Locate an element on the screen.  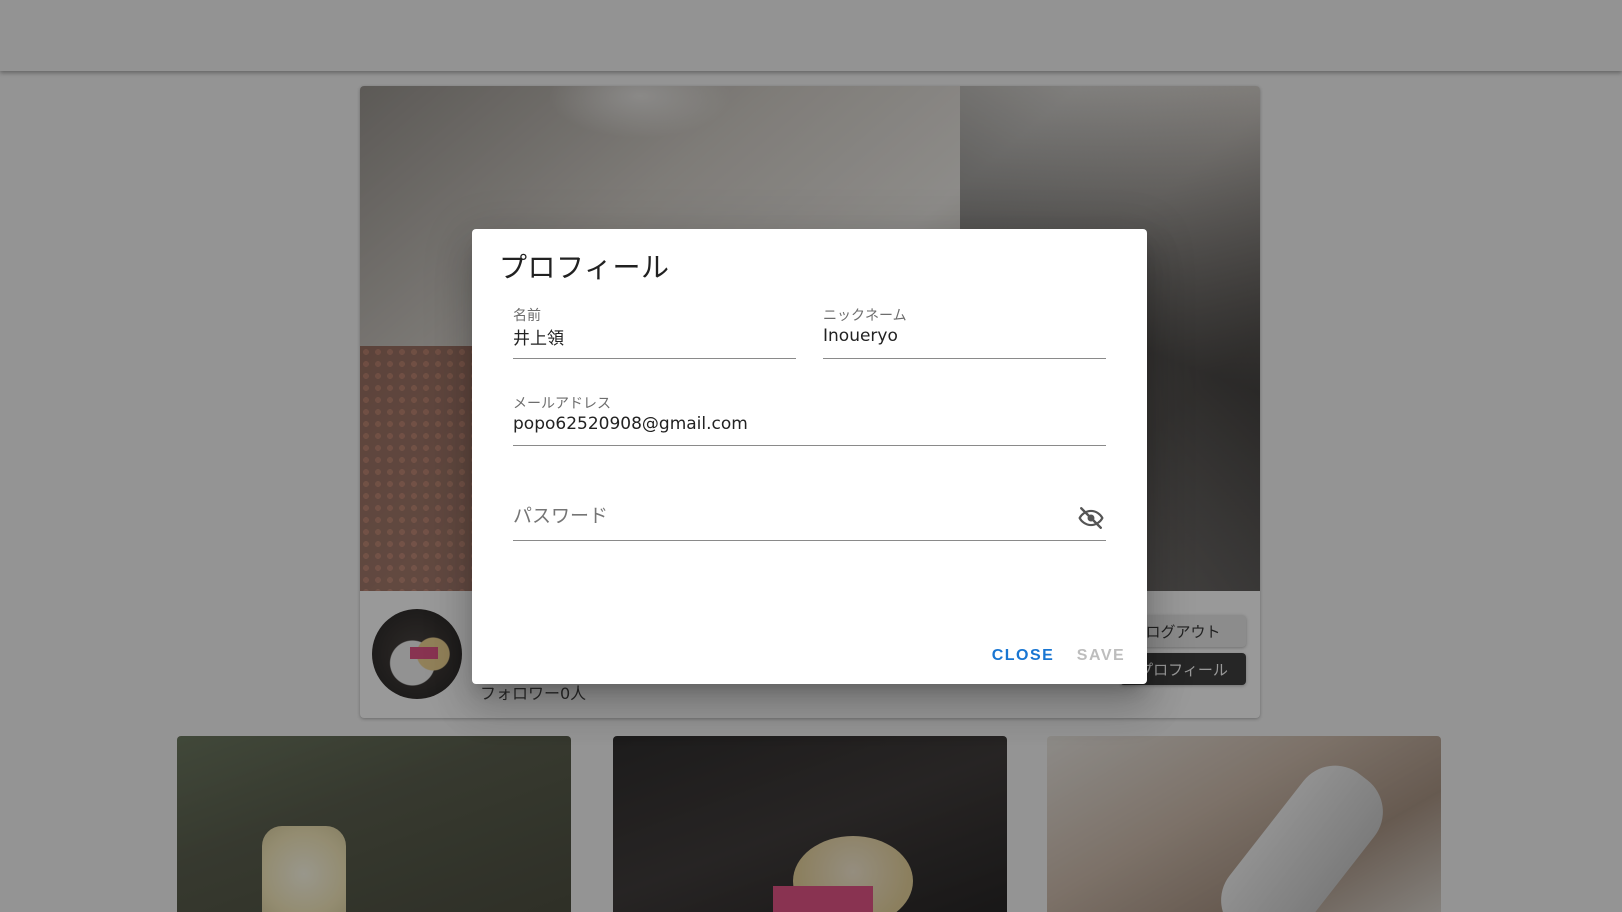
email-input is located at coordinates (809, 424).